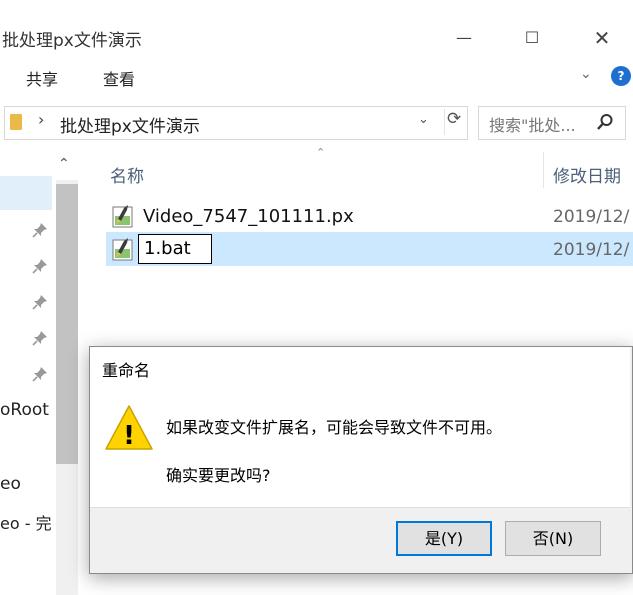  Describe the element at coordinates (24, 410) in the screenshot. I see `nav-item: oRoot` at that location.